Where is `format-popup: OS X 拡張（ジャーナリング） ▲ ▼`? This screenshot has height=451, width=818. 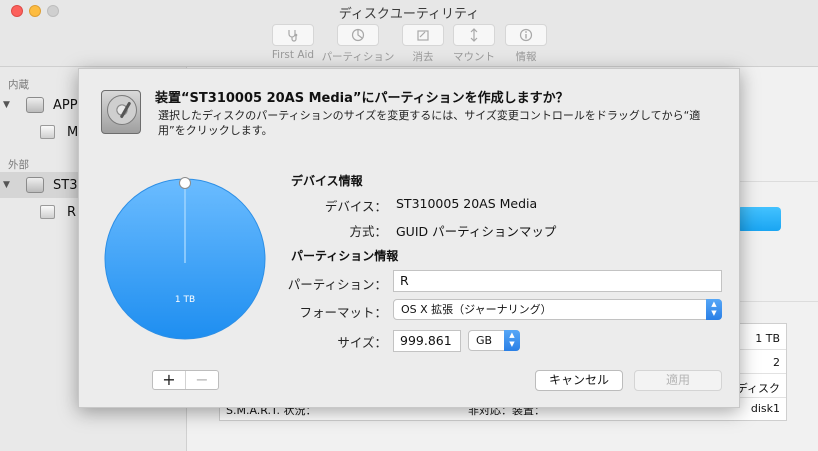 format-popup: OS X 拡張（ジャーナリング） ▲ ▼ is located at coordinates (557, 309).